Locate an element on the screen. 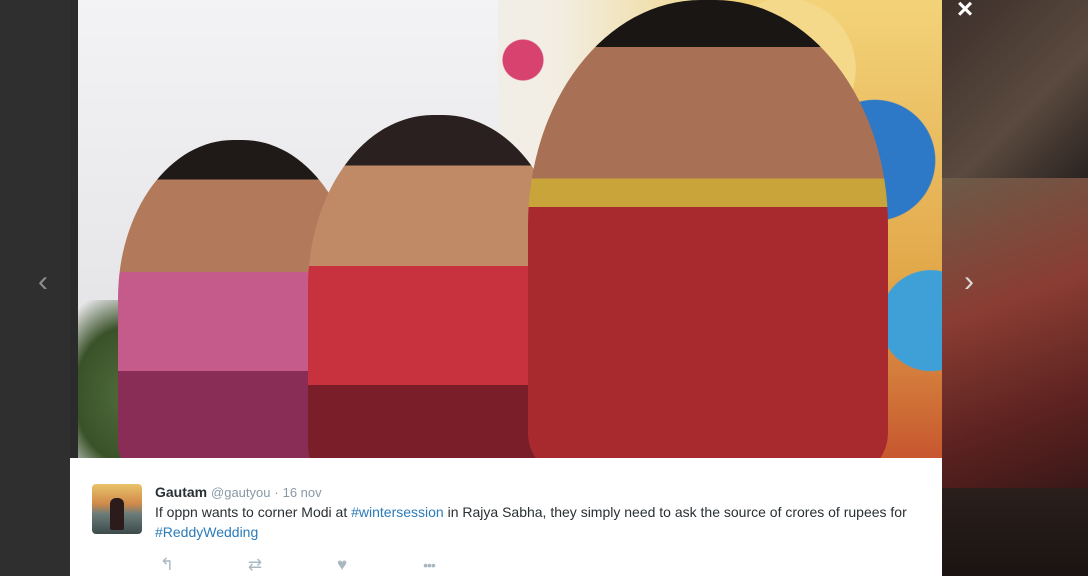 The width and height of the screenshot is (1088, 576). tweet-author: Gautam @gautyou · 16 nov is located at coordinates (238, 492).